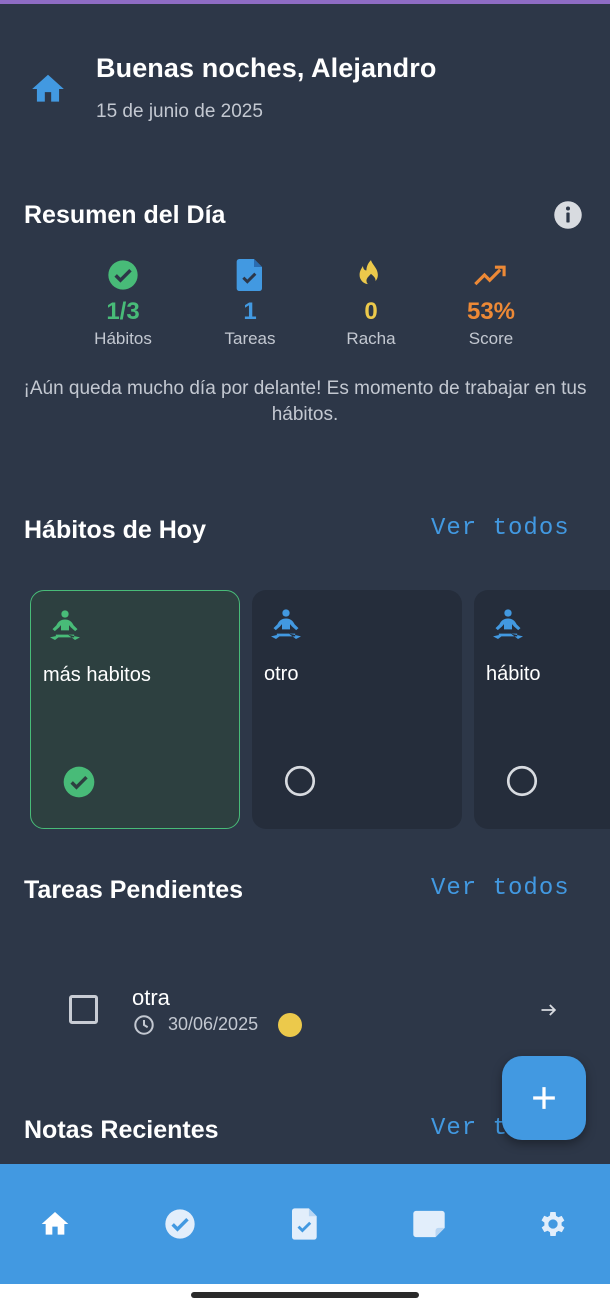  Describe the element at coordinates (542, 709) in the screenshot. I see `habit-card: hábito` at that location.